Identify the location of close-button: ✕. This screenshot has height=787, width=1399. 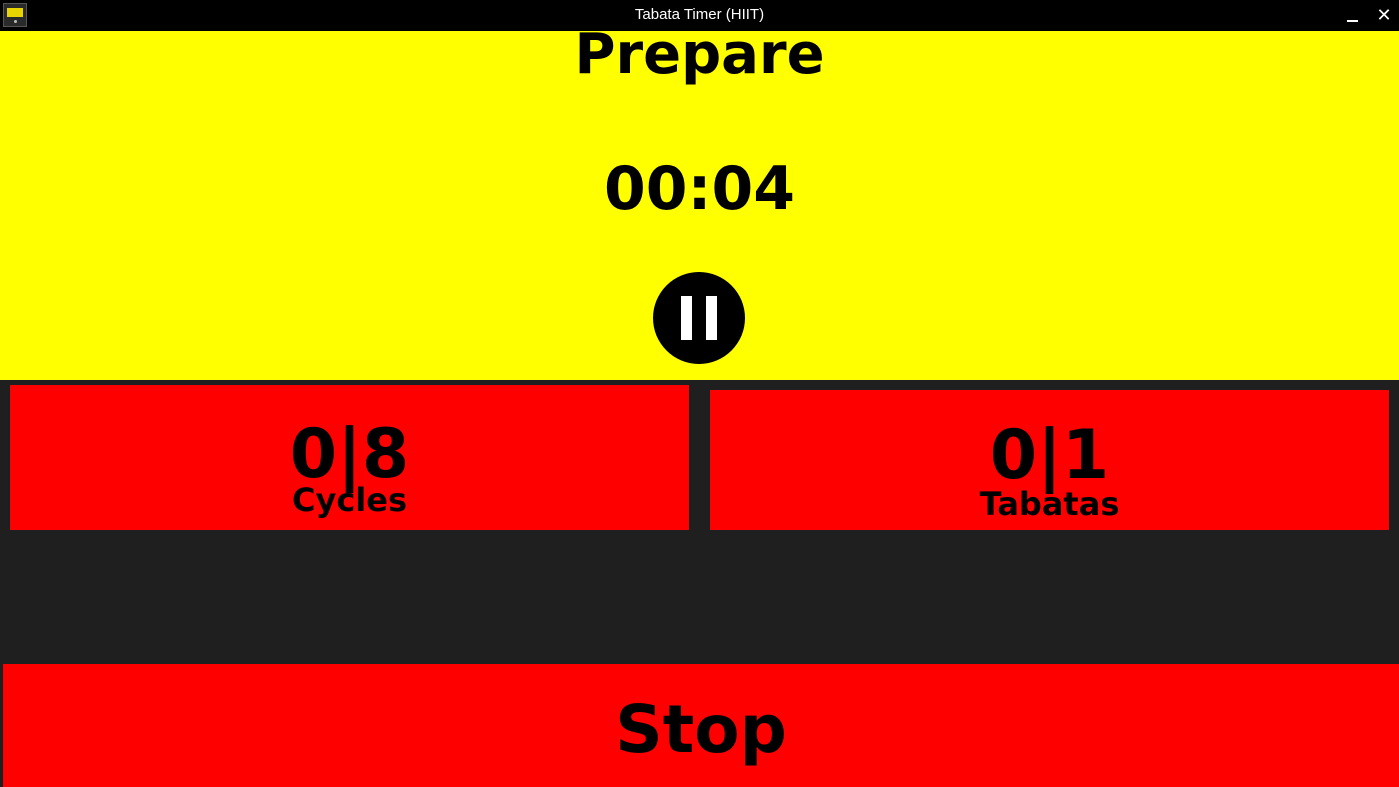
(1383, 15).